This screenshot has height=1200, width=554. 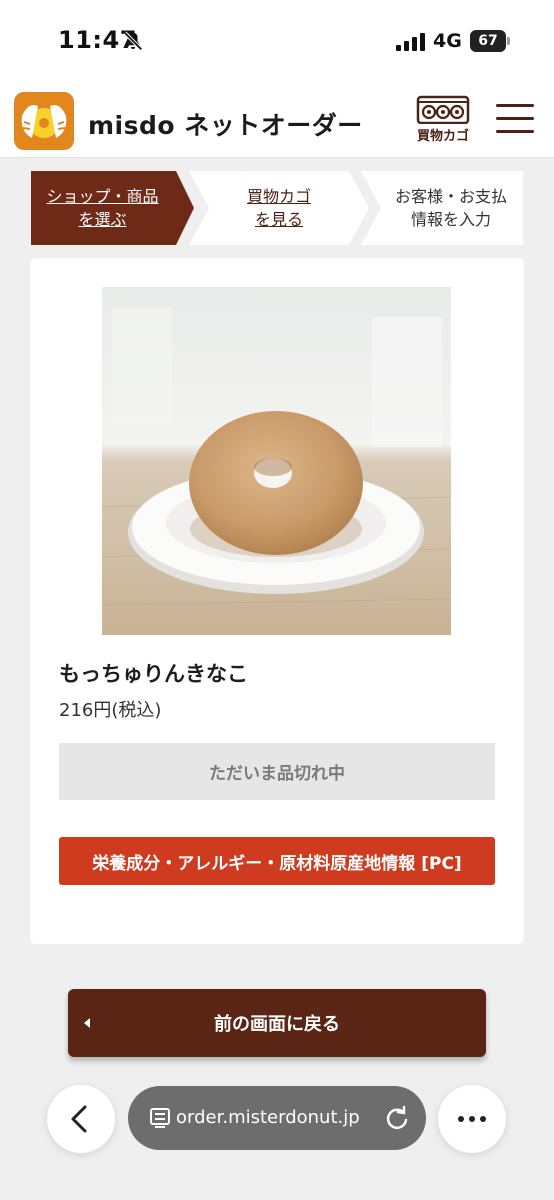 I want to click on back-button-label: 前の画面に戻る, so click(x=277, y=1024).